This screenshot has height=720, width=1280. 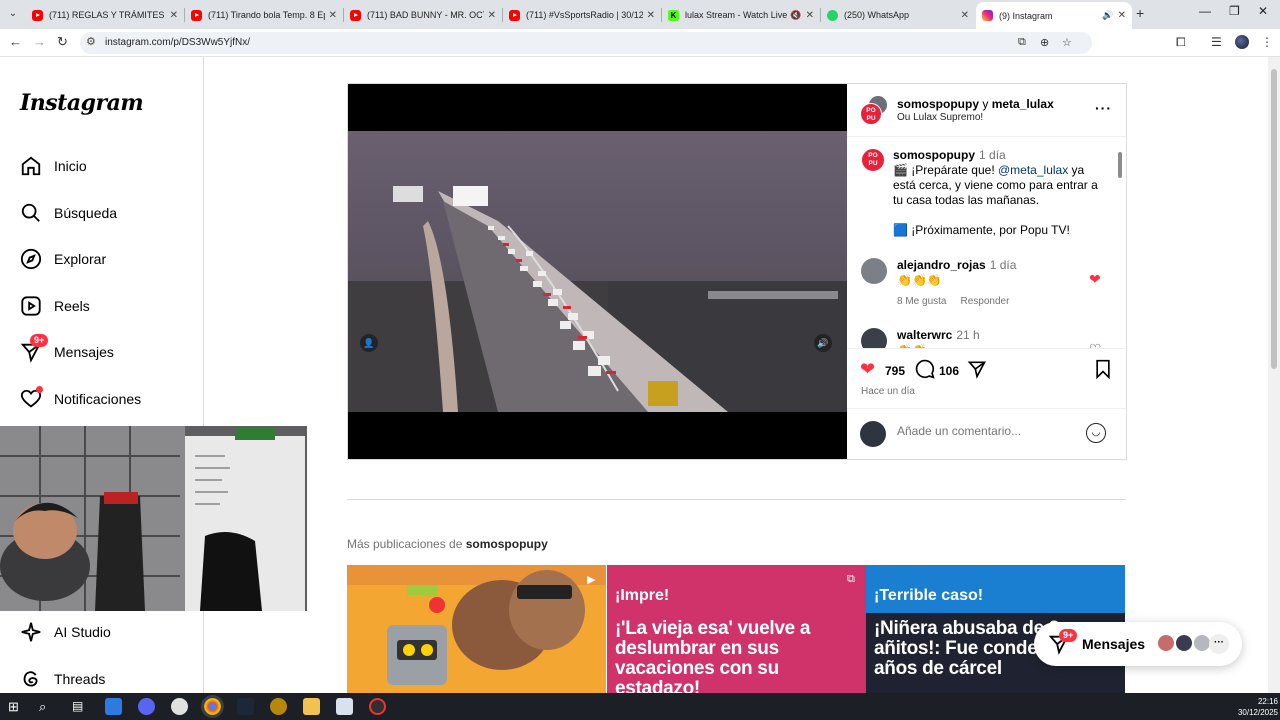 I want to click on audio-link: Ou Lulax Supremo!, so click(x=940, y=117).